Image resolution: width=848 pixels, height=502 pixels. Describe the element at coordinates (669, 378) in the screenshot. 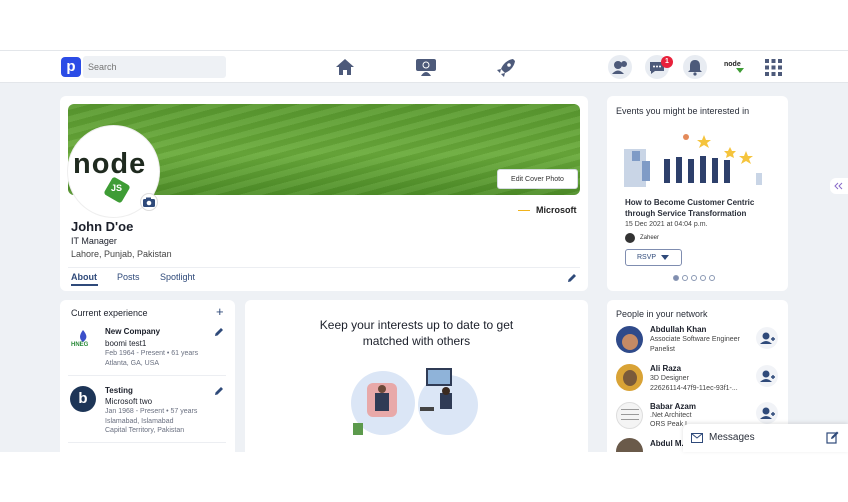

I see `person-title: 3D Designer` at that location.